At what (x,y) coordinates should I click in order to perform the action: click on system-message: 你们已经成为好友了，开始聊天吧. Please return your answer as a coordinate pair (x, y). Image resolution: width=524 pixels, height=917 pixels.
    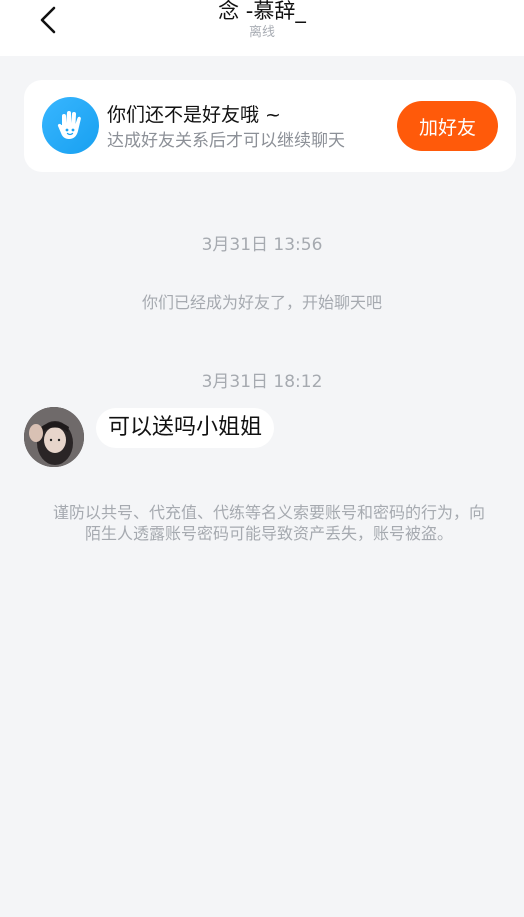
    Looking at the image, I should click on (261, 302).